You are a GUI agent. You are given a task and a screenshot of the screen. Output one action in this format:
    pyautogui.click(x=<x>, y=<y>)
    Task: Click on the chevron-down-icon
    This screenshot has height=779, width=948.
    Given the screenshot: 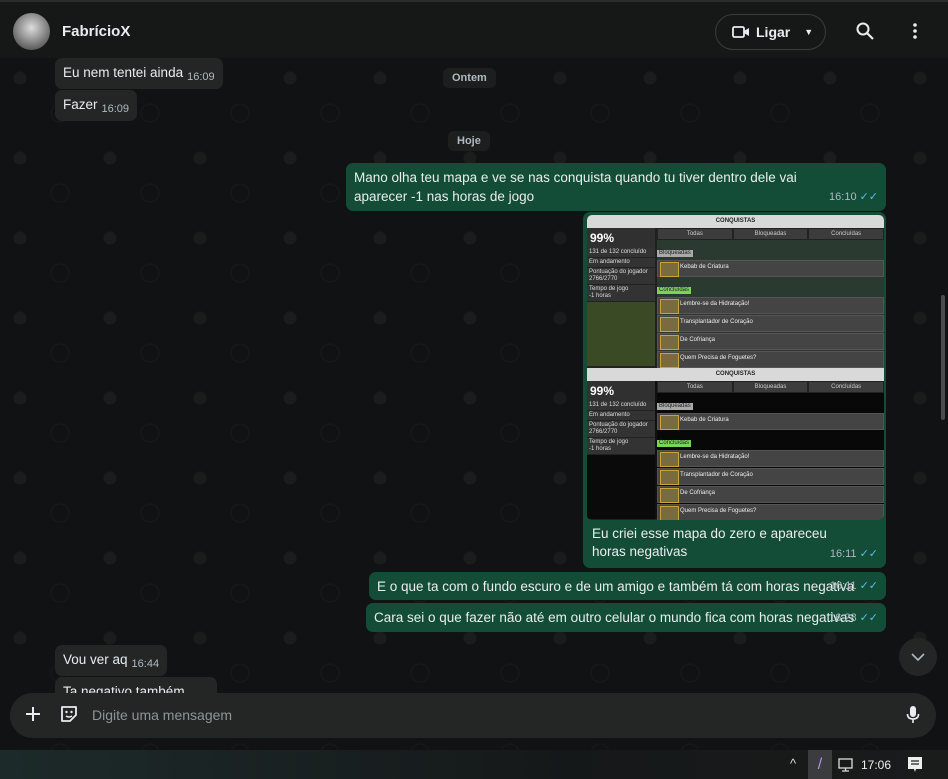 What is the action you would take?
    pyautogui.click(x=918, y=657)
    